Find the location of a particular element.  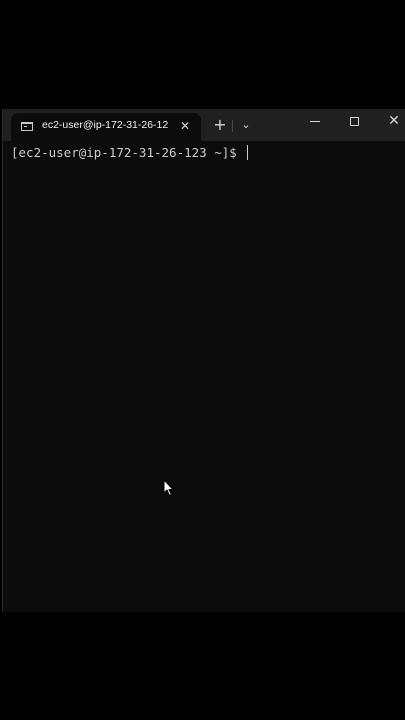

tab-title: ec2-user@ip-172-31-26-12 is located at coordinates (105, 125).